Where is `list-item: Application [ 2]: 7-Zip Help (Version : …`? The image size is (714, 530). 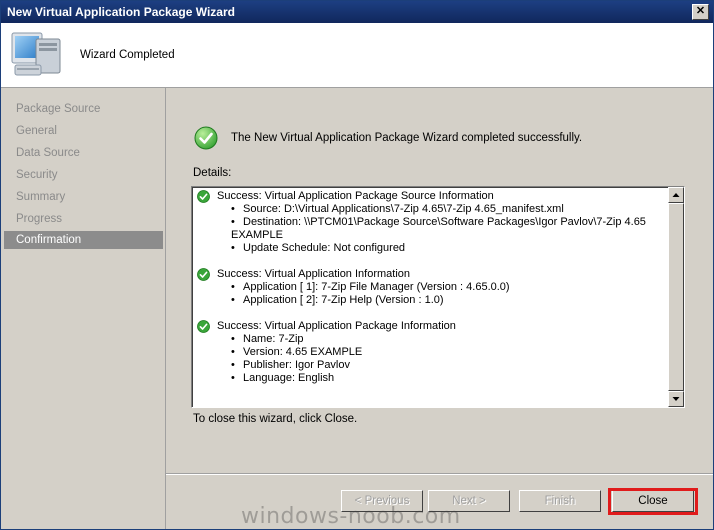
list-item: Application [ 2]: 7-Zip Help (Version : … is located at coordinates (448, 300).